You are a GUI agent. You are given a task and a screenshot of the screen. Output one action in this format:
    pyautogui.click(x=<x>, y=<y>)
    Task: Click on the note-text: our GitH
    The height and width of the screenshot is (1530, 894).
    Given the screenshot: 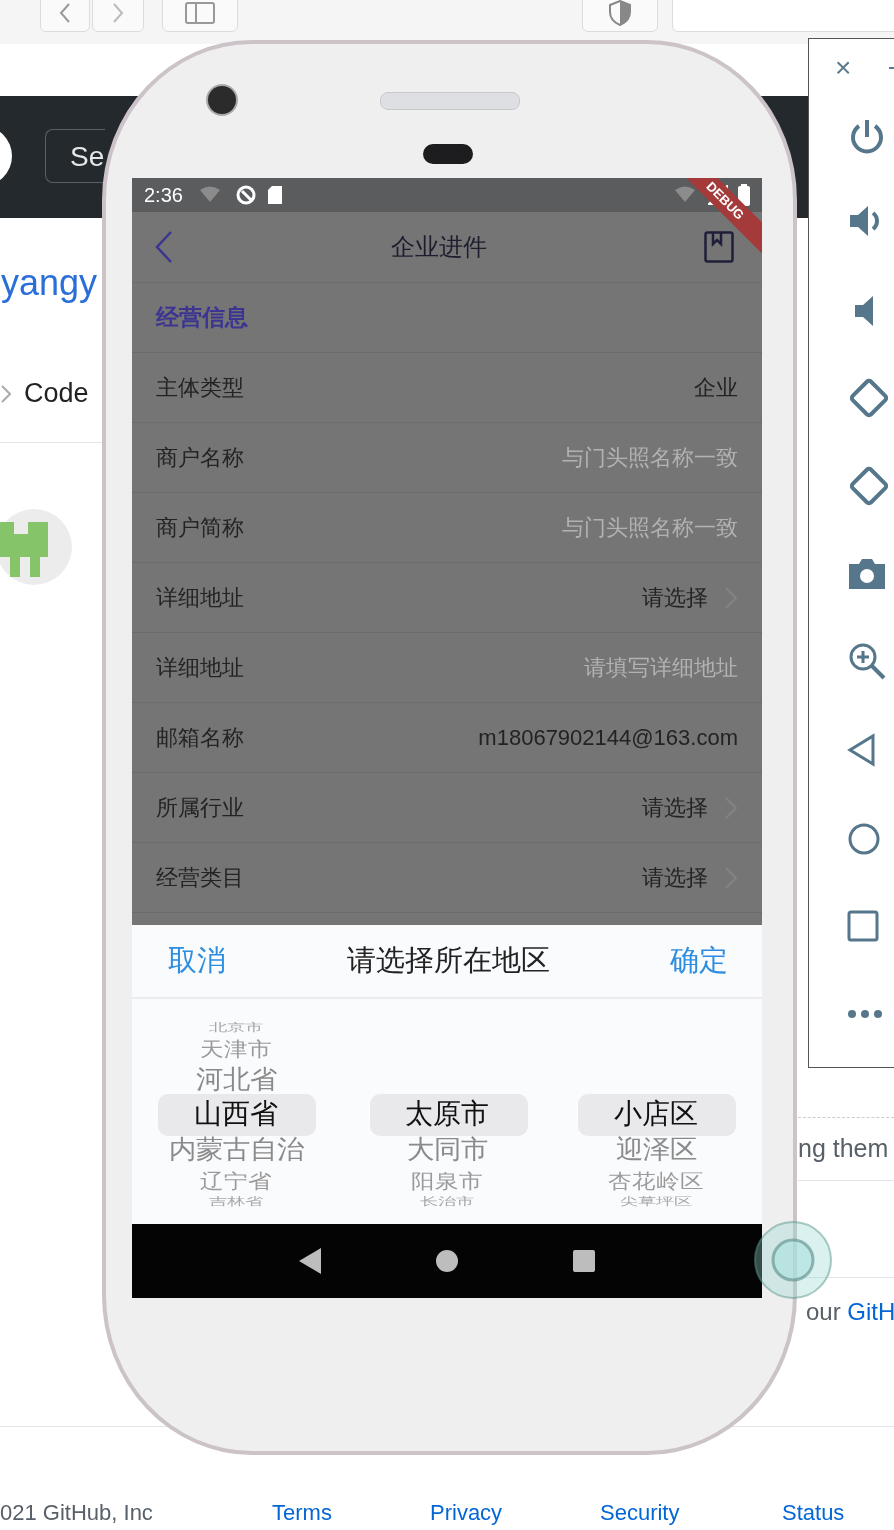 What is the action you would take?
    pyautogui.click(x=850, y=1312)
    